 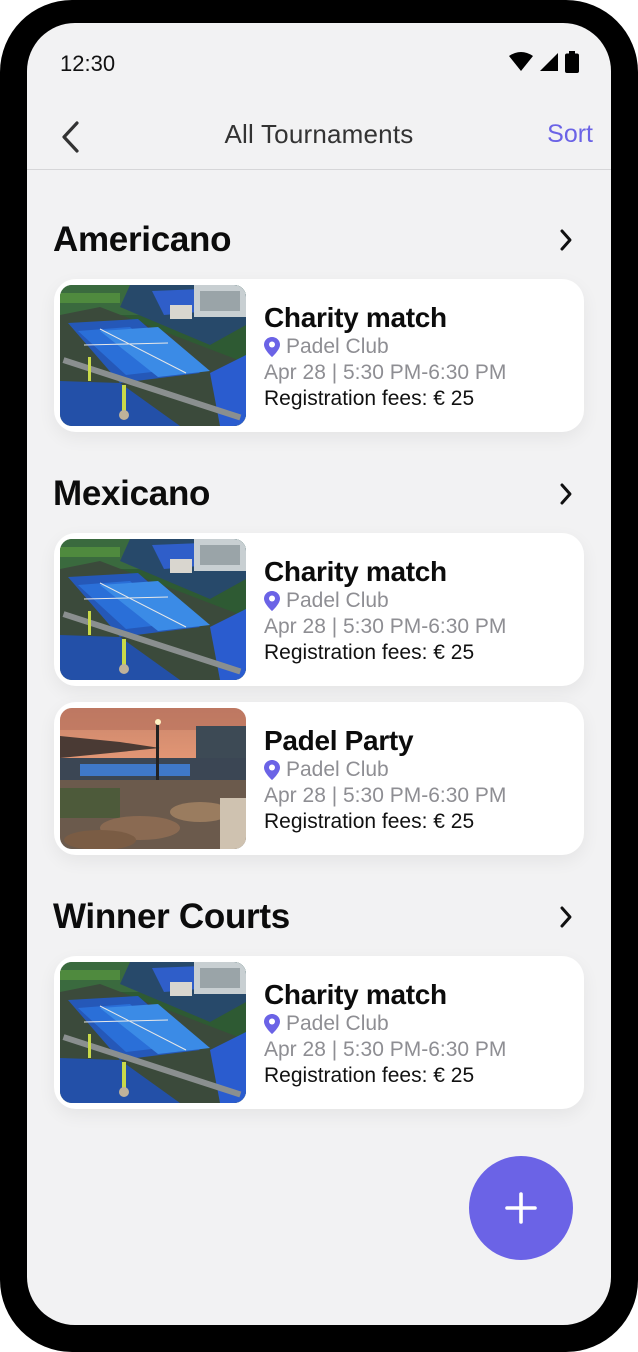 I want to click on plus-icon, so click(x=521, y=1208).